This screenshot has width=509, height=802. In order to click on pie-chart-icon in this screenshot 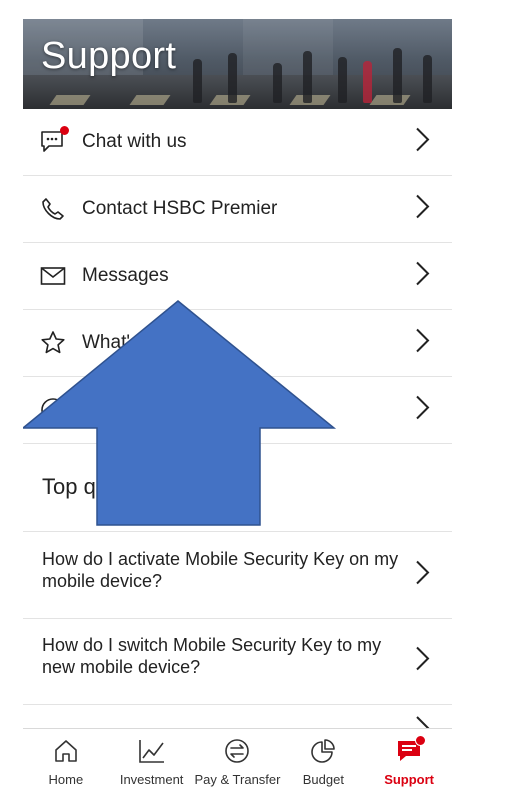, I will do `click(323, 751)`.